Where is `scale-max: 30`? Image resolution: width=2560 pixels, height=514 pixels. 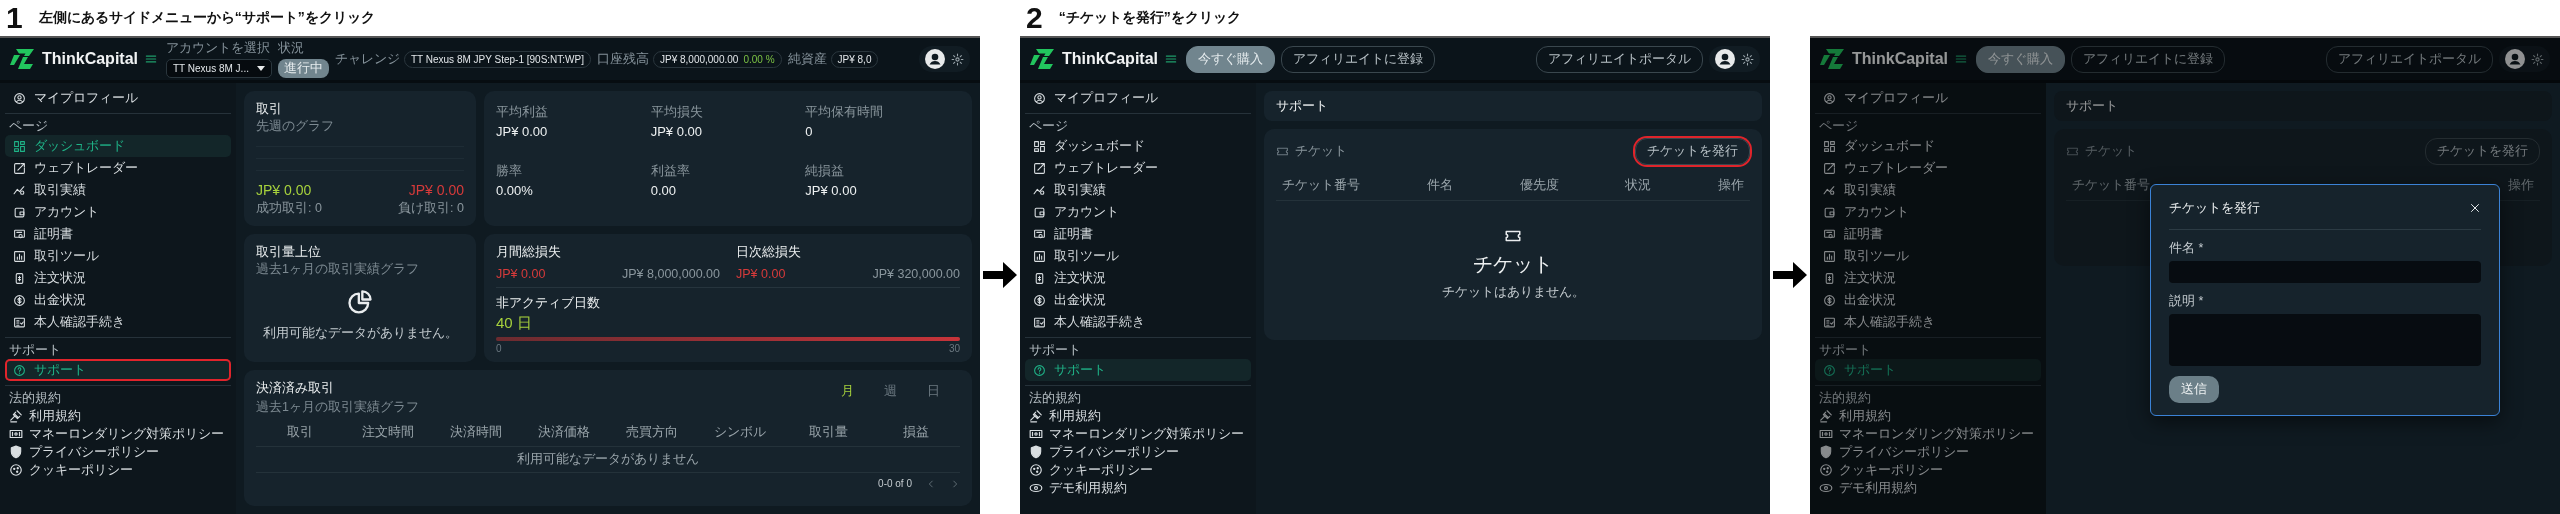
scale-max: 30 is located at coordinates (954, 348).